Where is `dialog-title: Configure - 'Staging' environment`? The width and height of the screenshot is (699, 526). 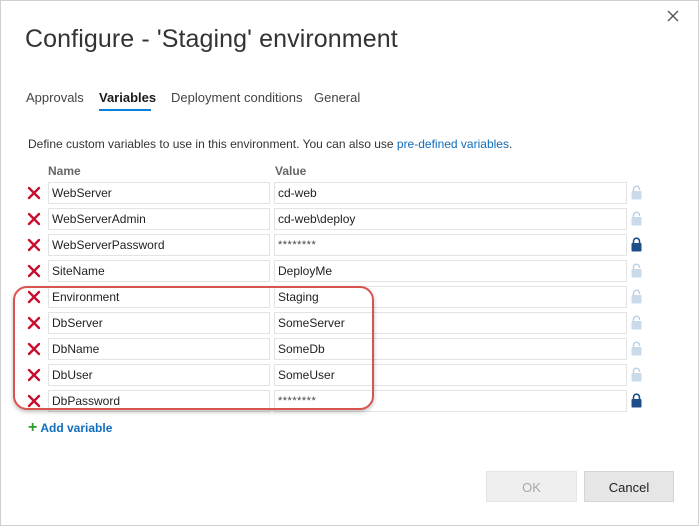
dialog-title: Configure - 'Staging' environment is located at coordinates (211, 39).